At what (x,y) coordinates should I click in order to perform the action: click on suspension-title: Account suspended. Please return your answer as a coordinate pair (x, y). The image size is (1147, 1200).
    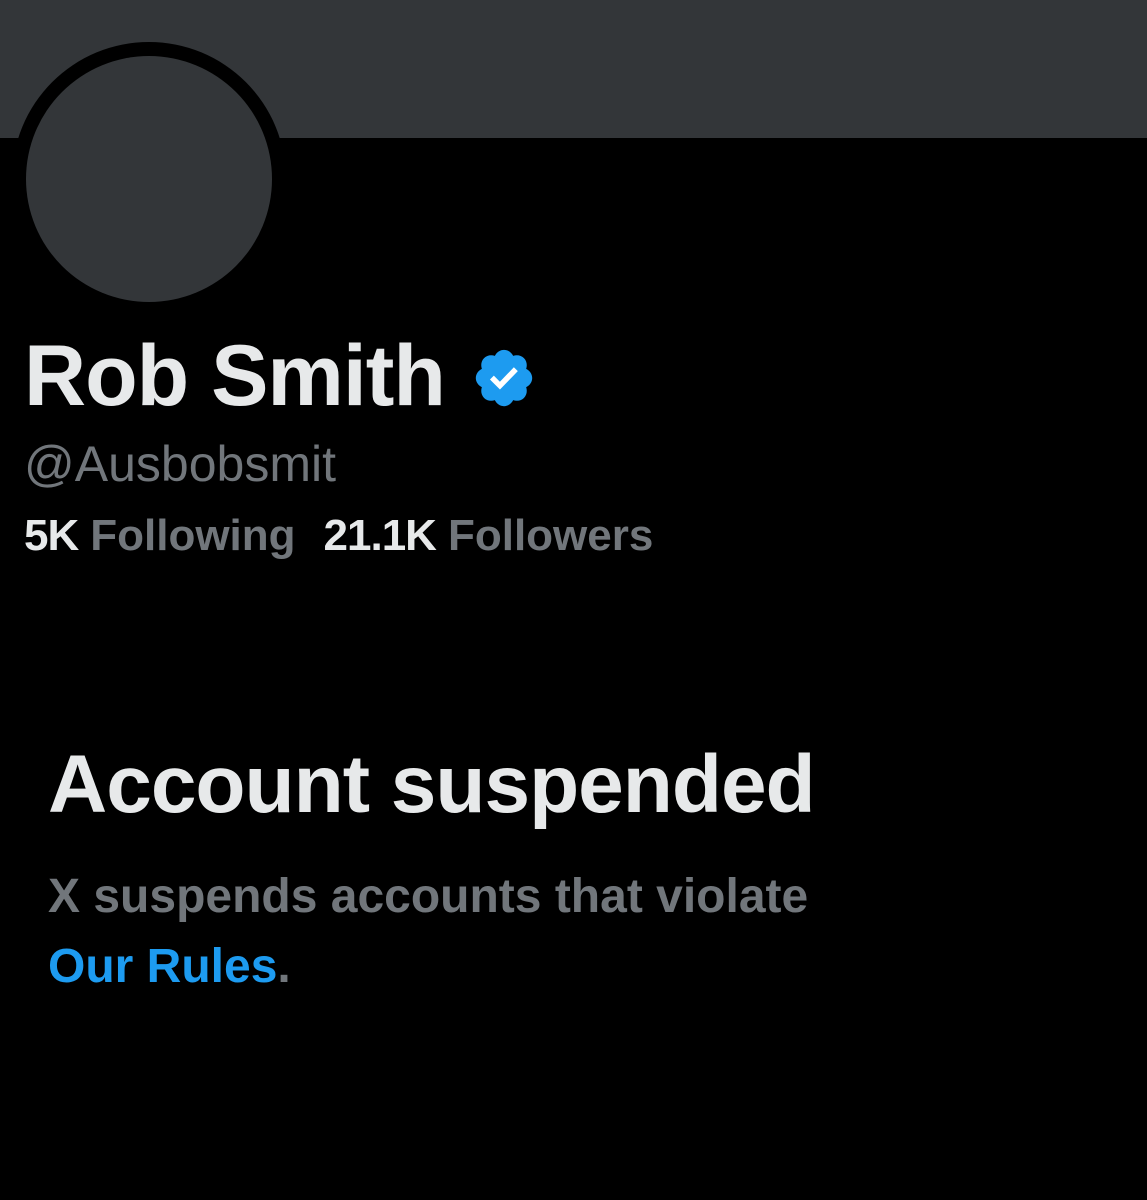
    Looking at the image, I should click on (432, 784).